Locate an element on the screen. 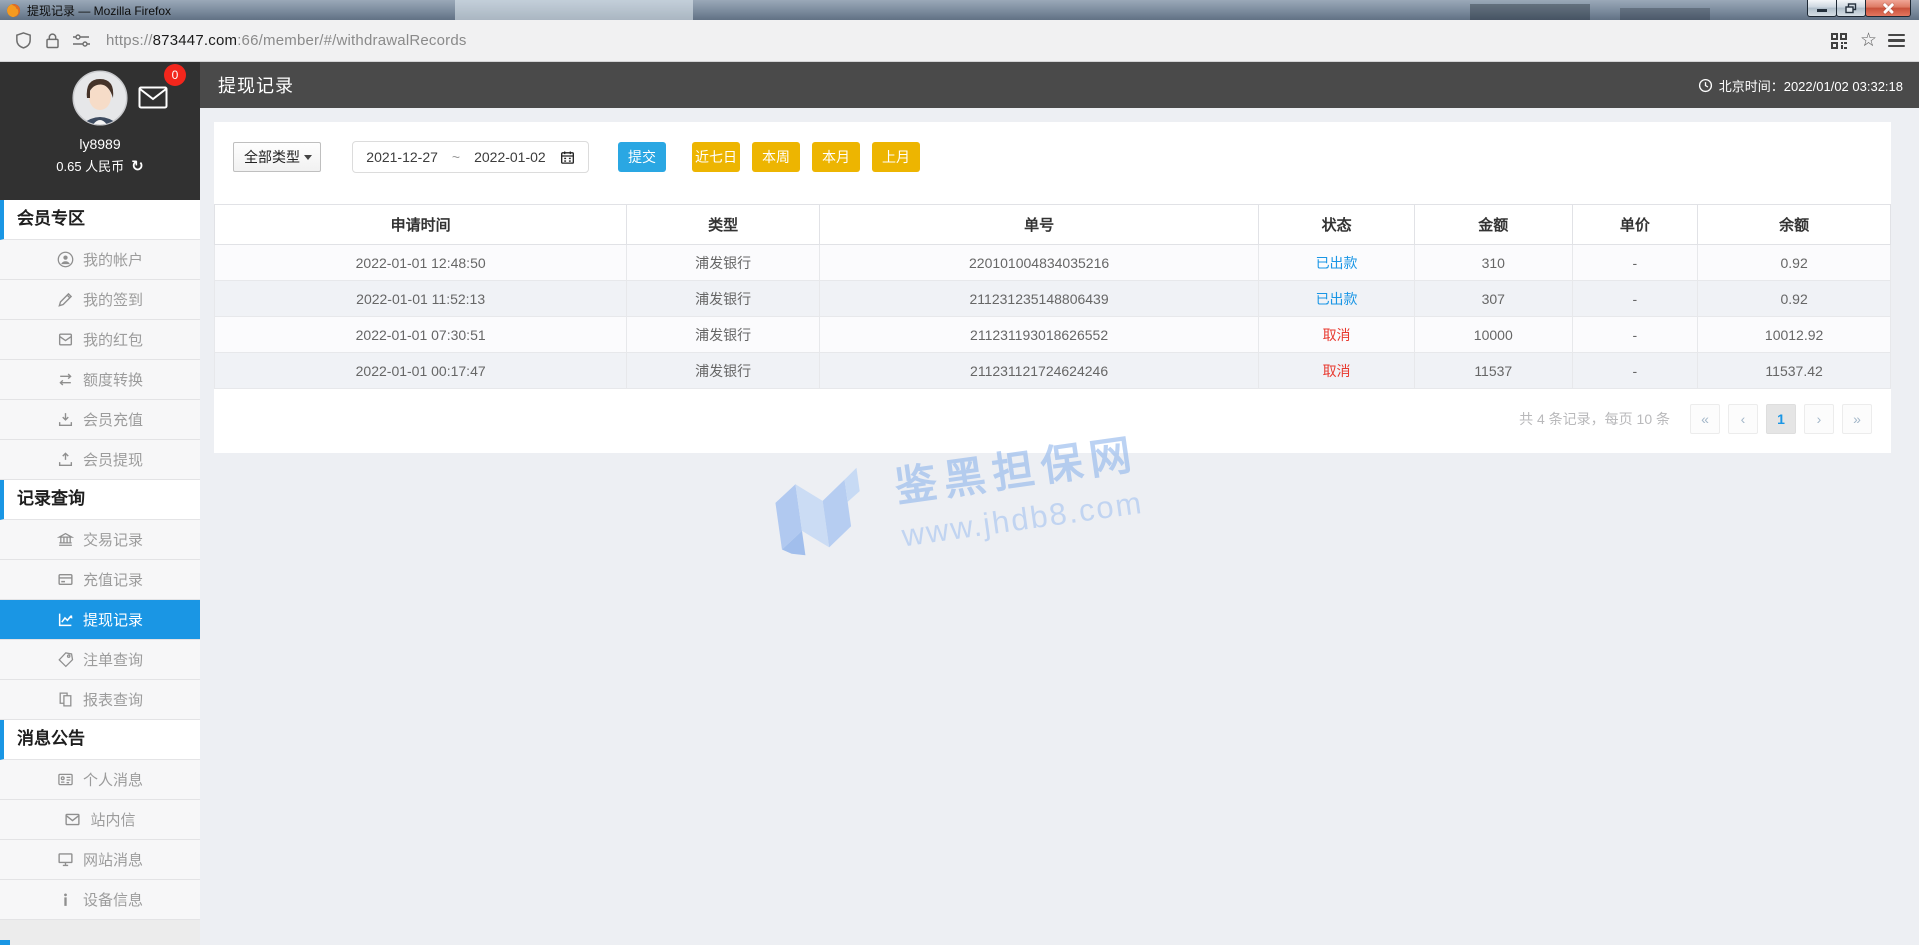  url-path: :66/member/#/withdrawalRecords is located at coordinates (352, 40).